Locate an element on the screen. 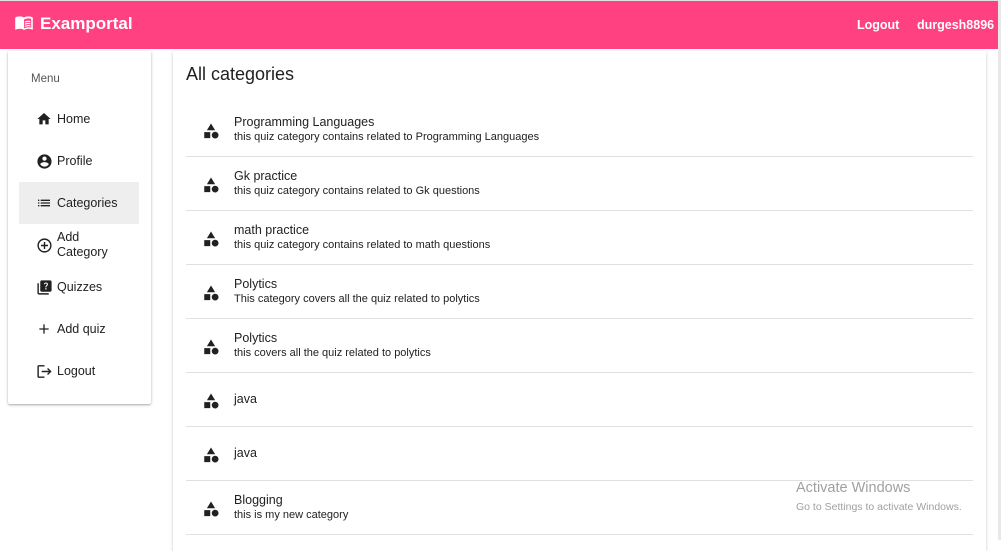  sidebar-item-label: Home is located at coordinates (74, 118).